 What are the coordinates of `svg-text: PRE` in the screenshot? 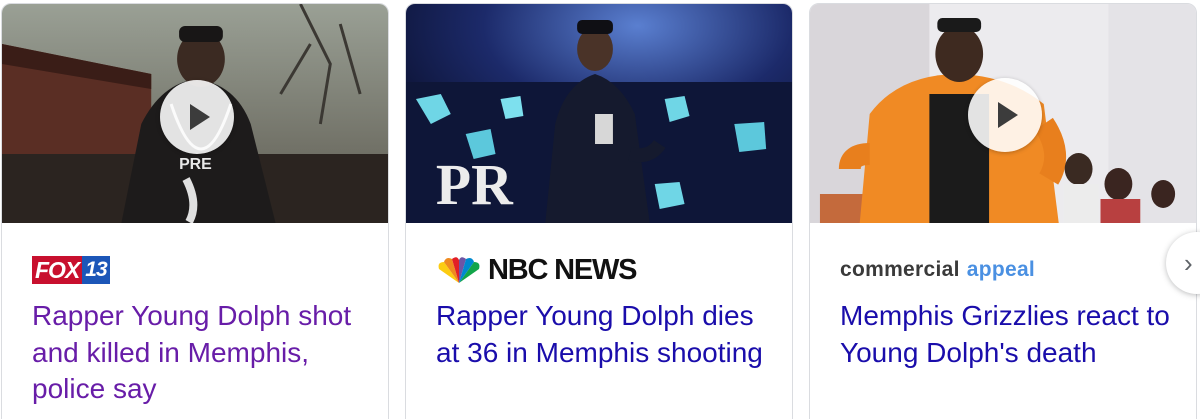 It's located at (195, 164).